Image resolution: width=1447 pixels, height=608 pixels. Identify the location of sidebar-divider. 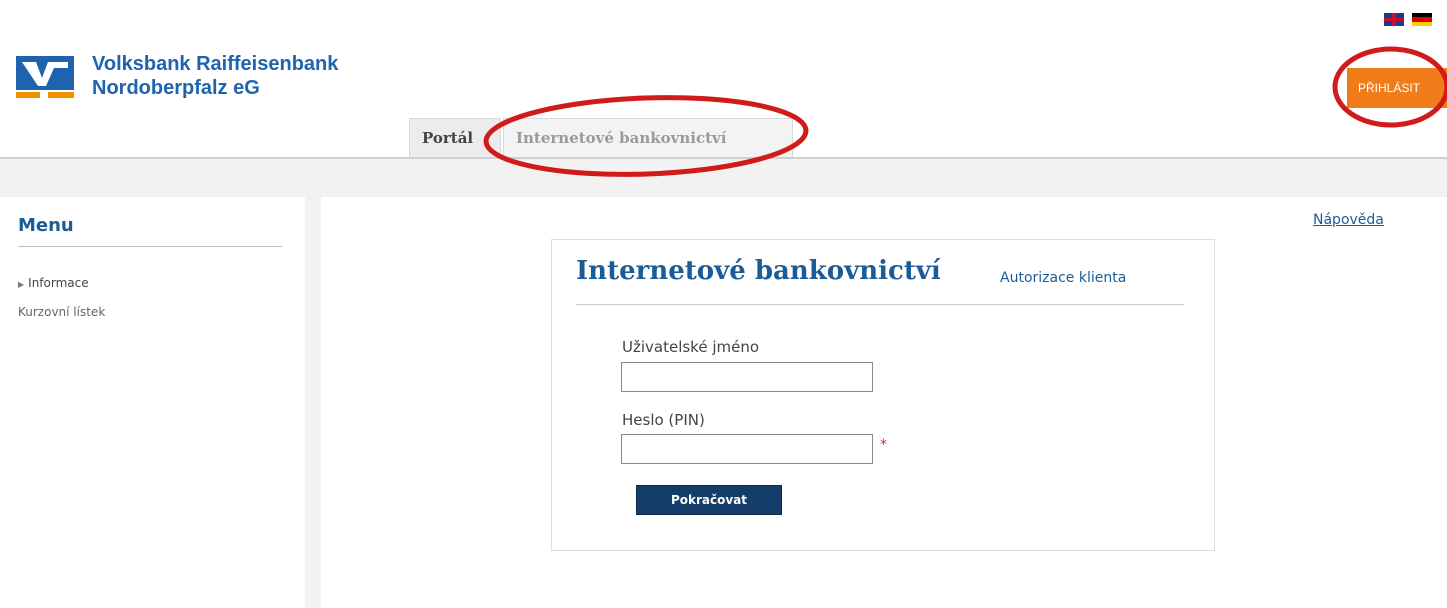
(313, 402).